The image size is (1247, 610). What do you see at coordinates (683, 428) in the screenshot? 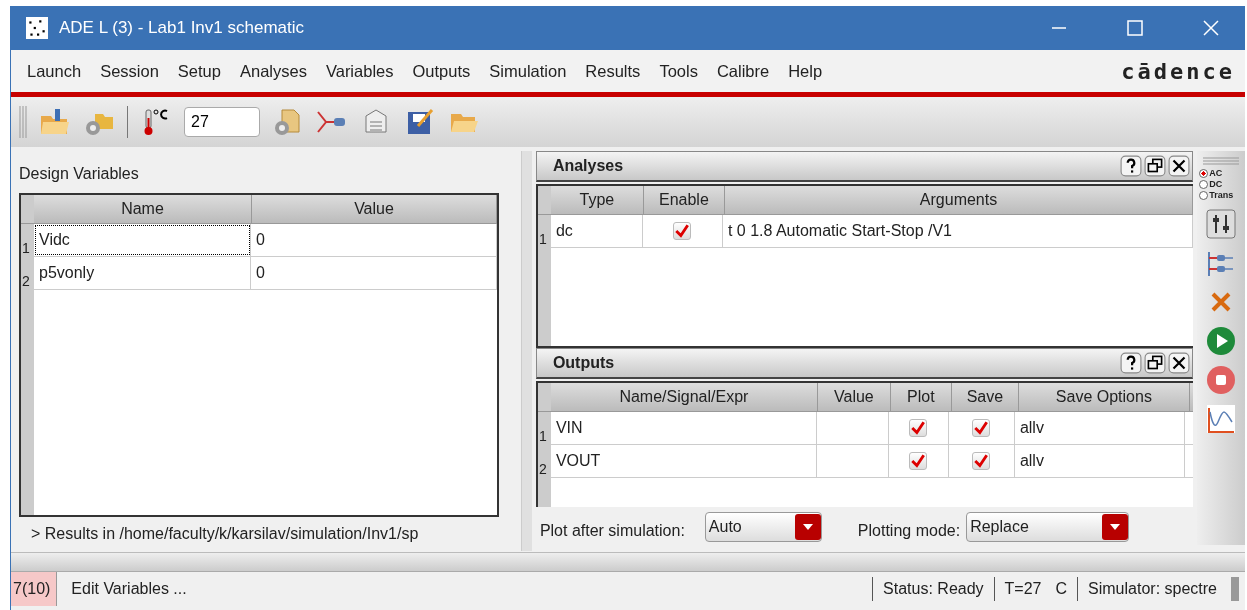
I see `table-cell: VIN` at bounding box center [683, 428].